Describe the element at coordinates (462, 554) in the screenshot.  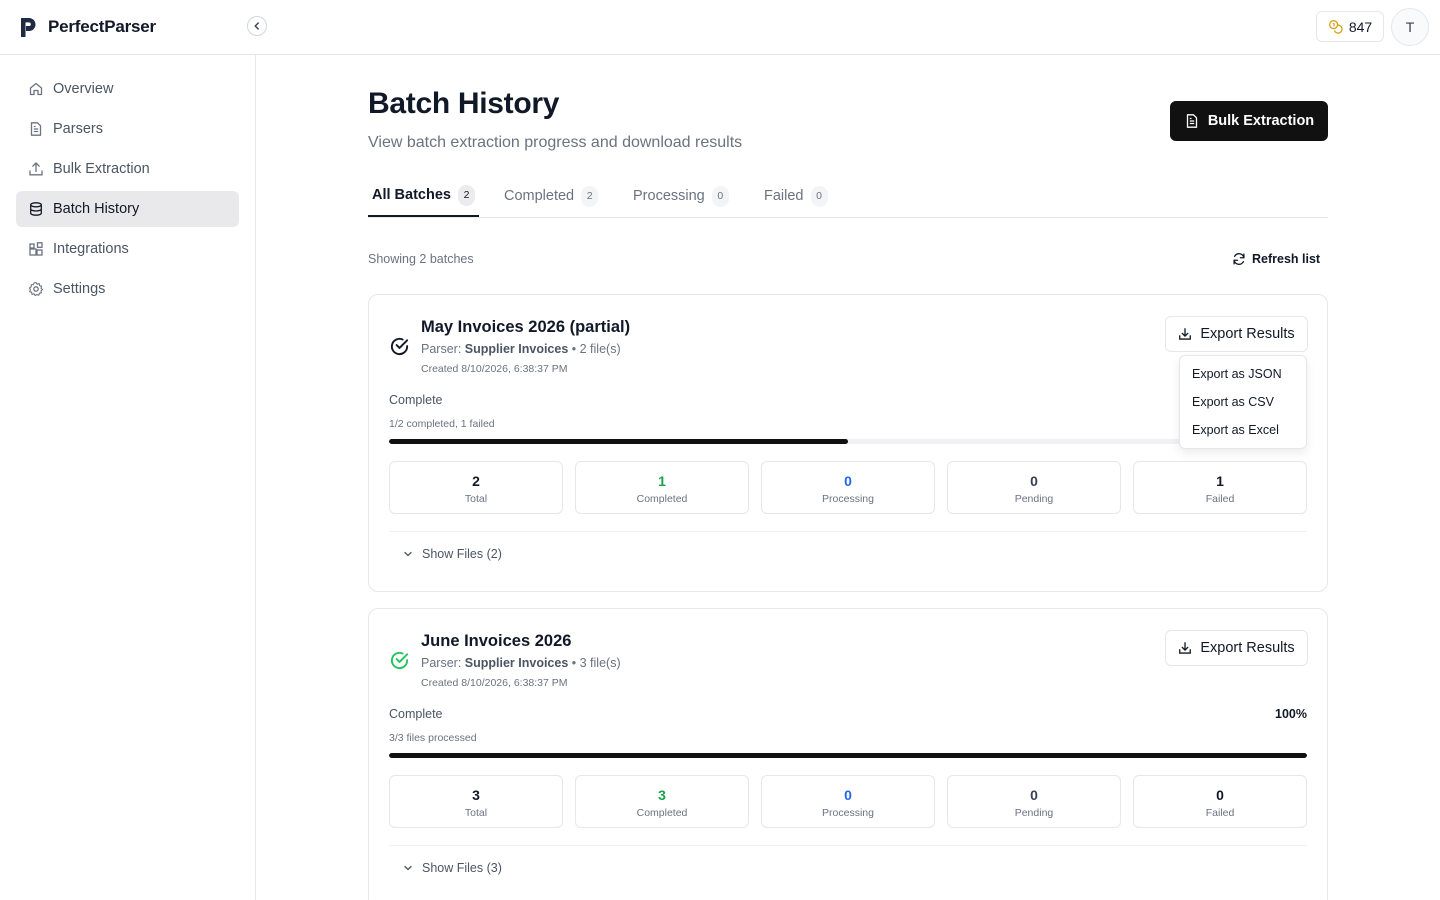
I see `show-files-label: Show Files (2)` at that location.